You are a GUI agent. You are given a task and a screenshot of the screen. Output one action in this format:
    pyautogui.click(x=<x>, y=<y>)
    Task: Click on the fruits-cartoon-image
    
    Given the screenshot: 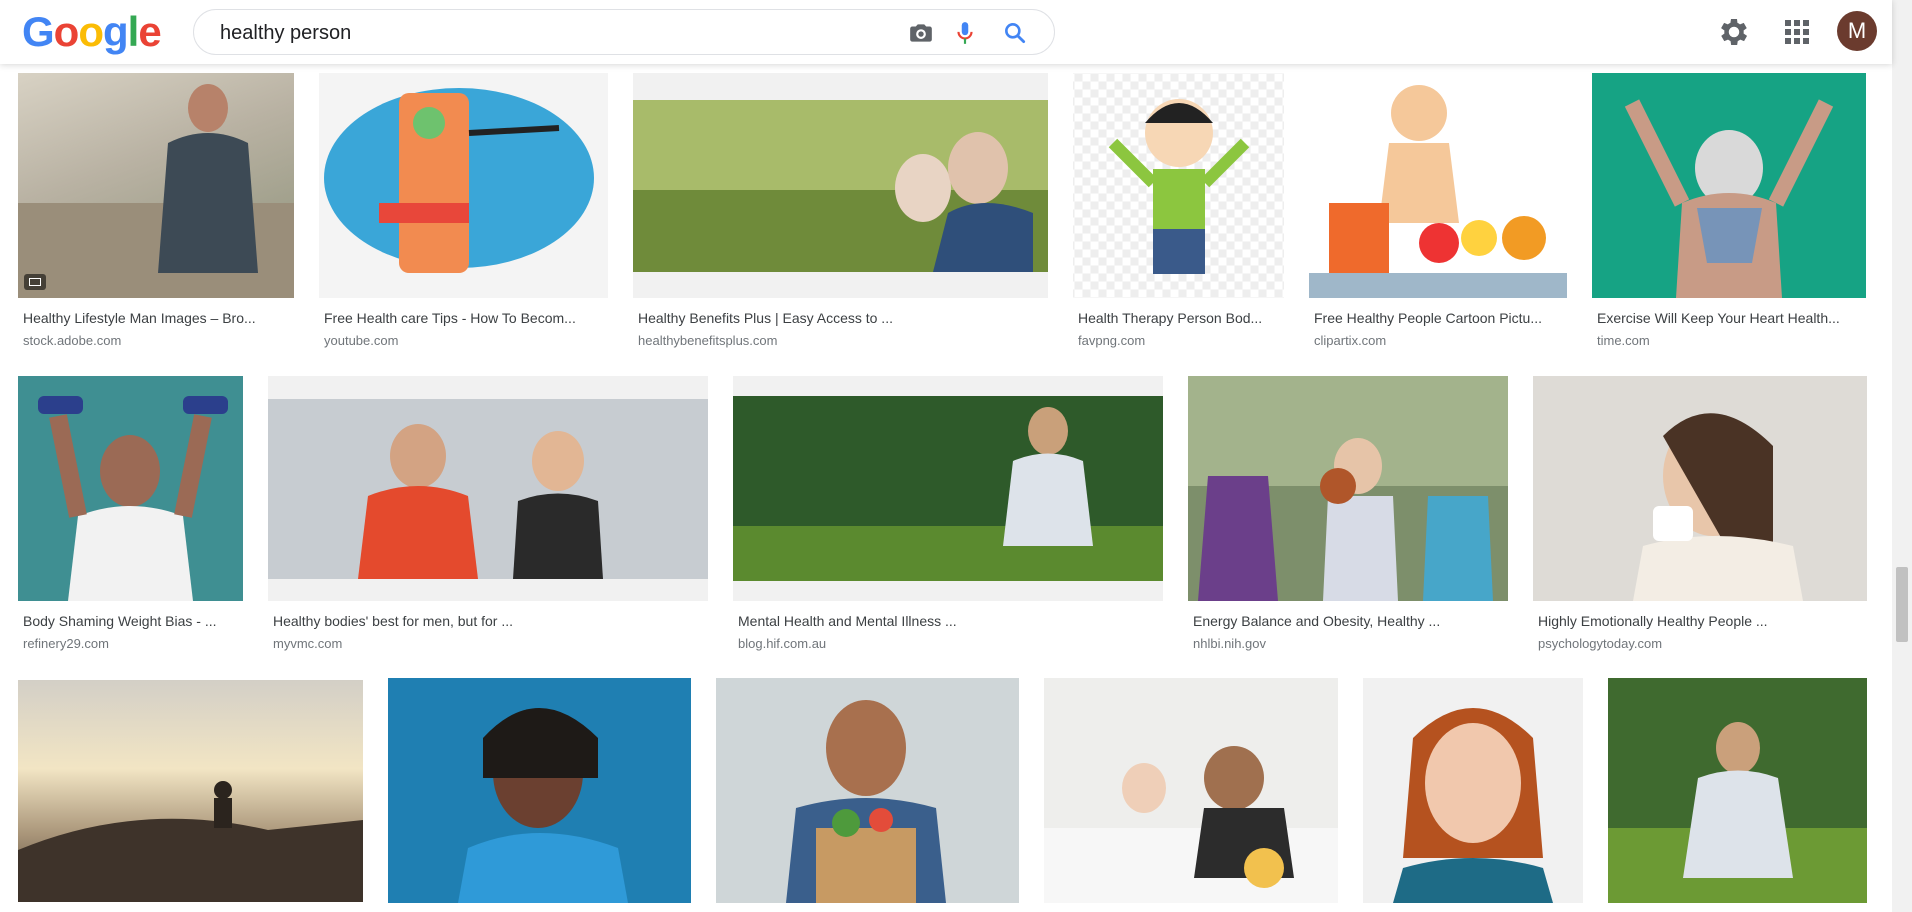 What is the action you would take?
    pyautogui.click(x=1438, y=191)
    